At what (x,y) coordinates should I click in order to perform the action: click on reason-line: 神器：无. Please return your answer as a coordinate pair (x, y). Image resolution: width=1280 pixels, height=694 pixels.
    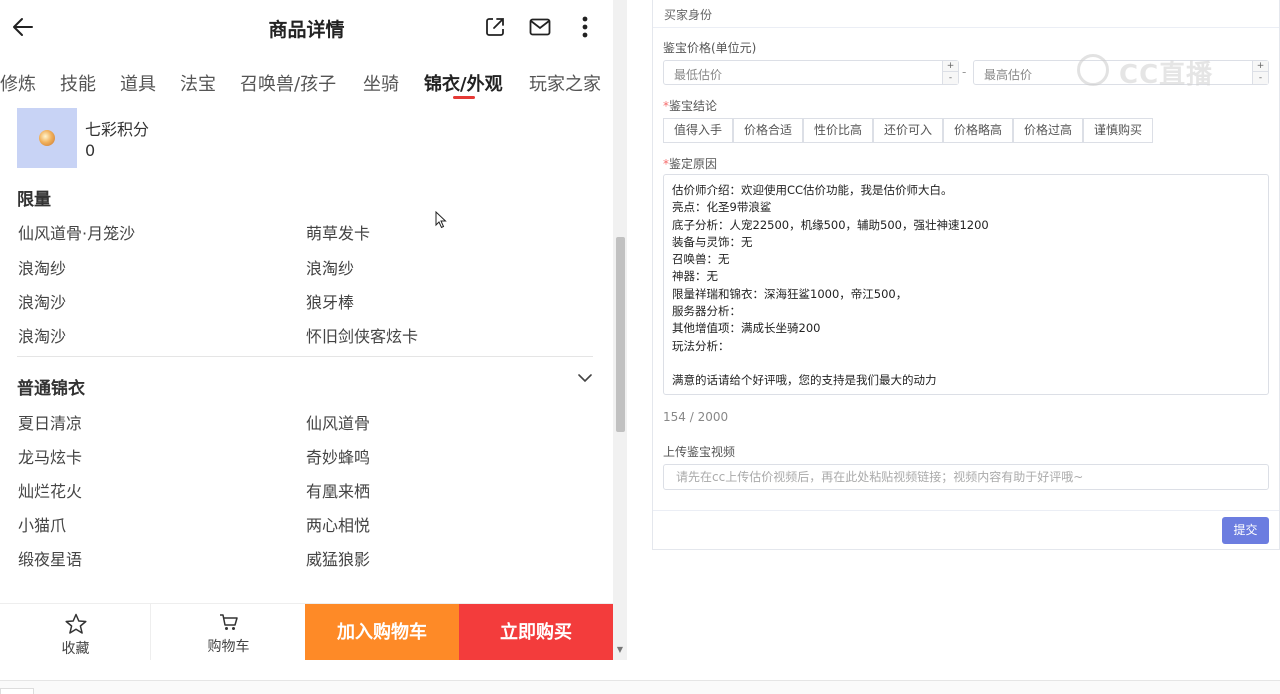
    Looking at the image, I should click on (695, 276).